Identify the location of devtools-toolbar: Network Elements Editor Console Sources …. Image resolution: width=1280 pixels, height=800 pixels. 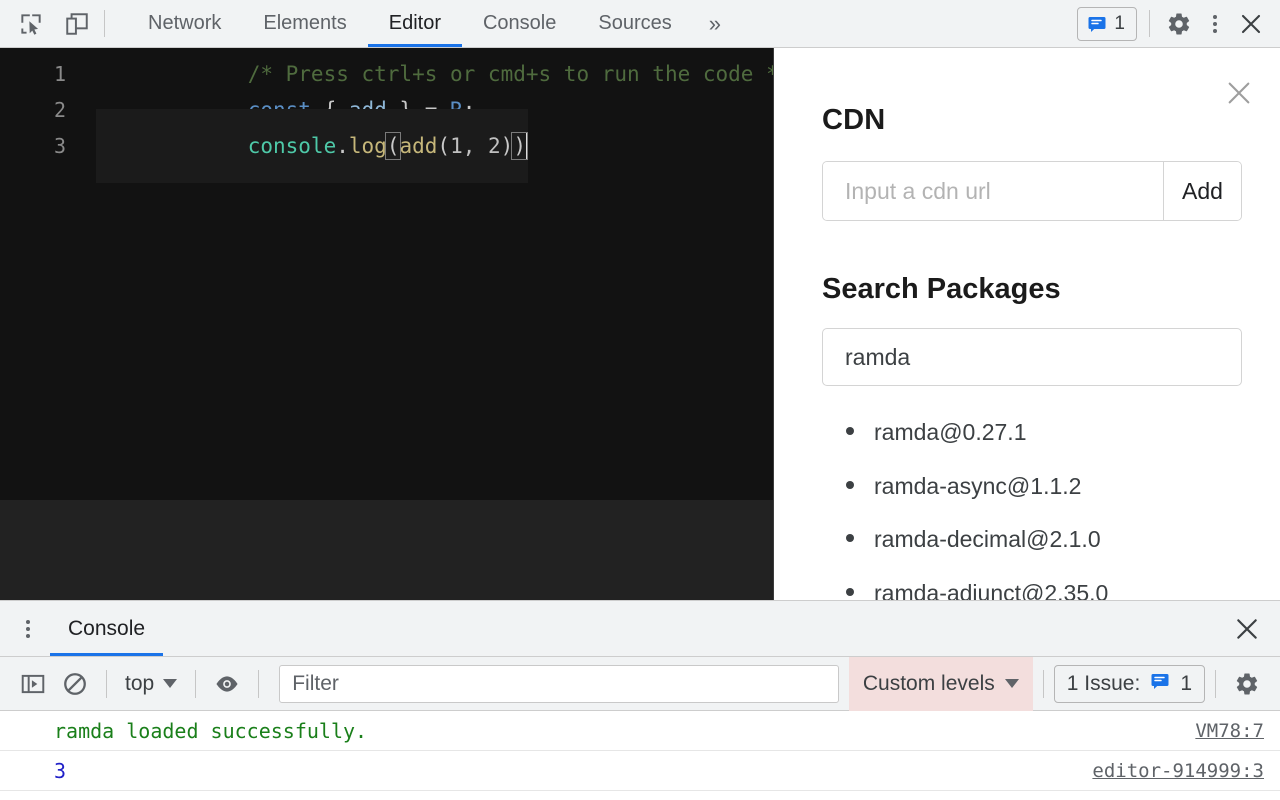
(640, 24).